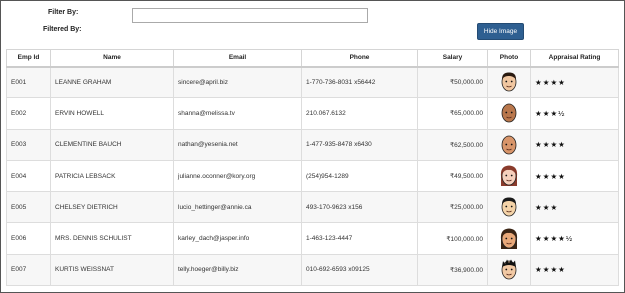 This screenshot has width=625, height=293. Describe the element at coordinates (112, 58) in the screenshot. I see `name-header: Name` at that location.